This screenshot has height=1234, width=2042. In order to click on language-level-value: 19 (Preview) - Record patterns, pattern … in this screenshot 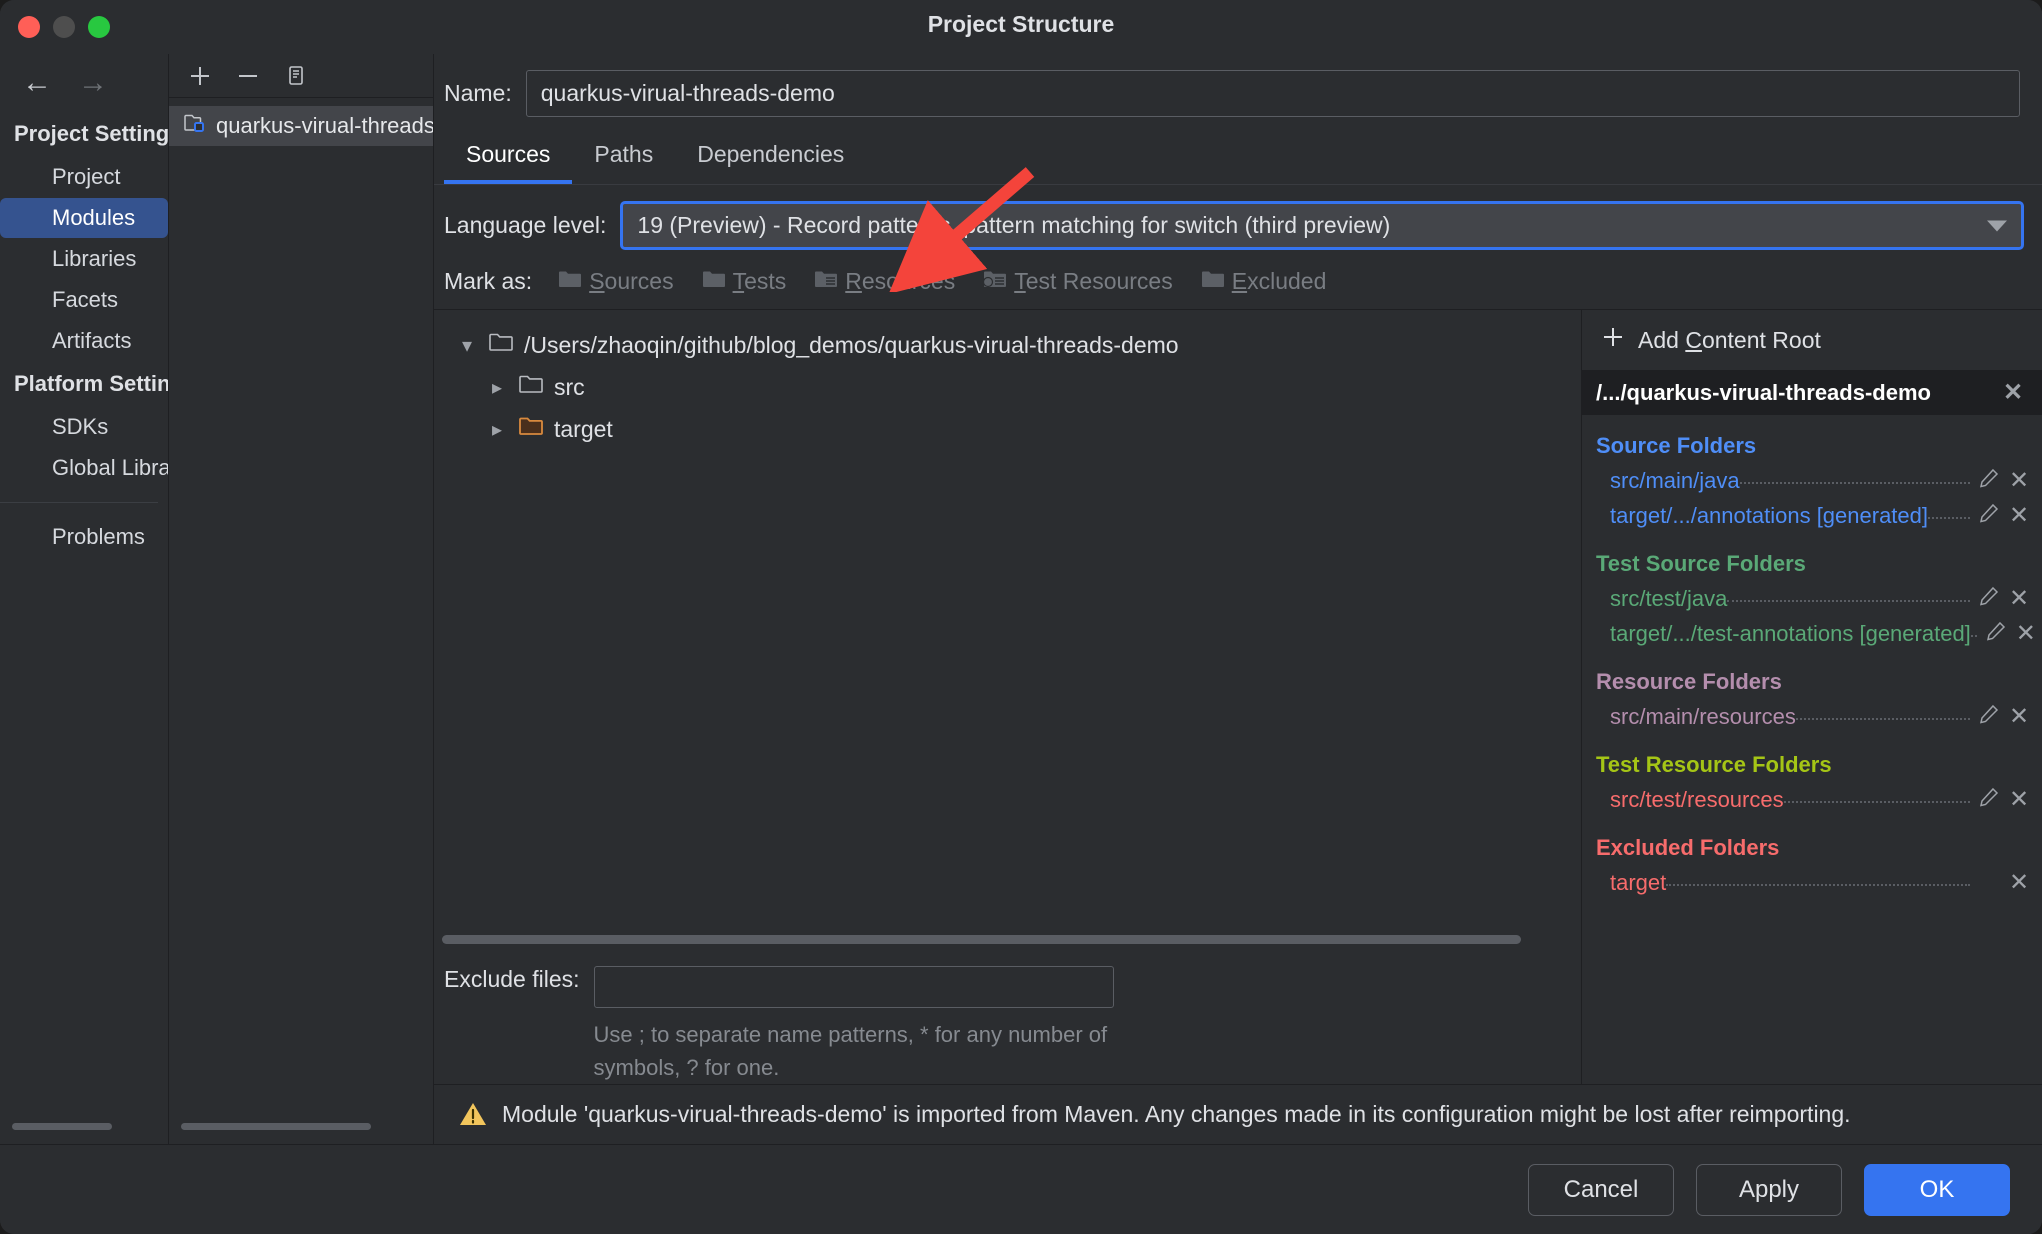, I will do `click(1014, 225)`.